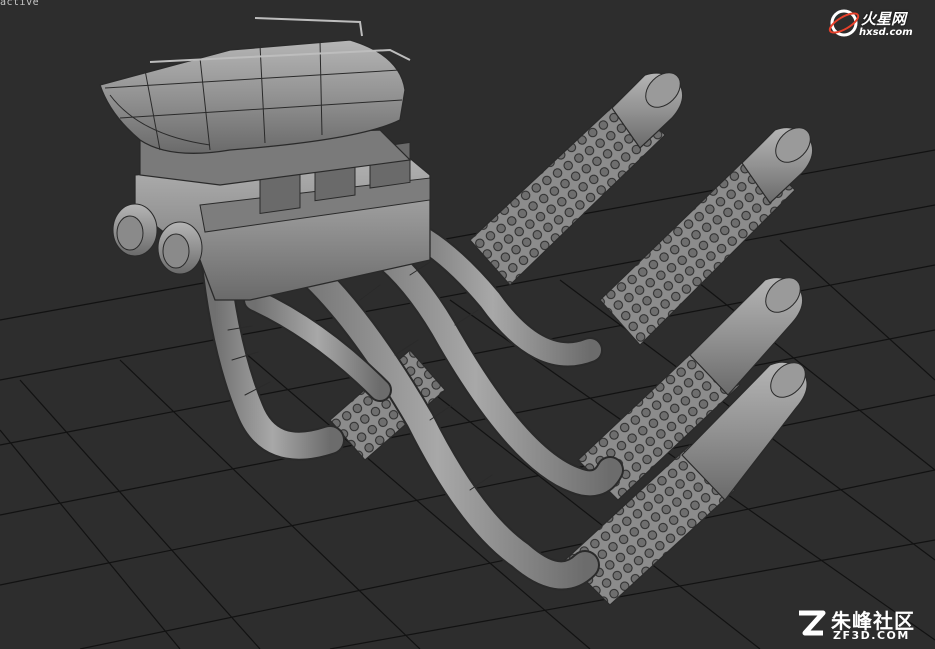 The width and height of the screenshot is (935, 649). Describe the element at coordinates (871, 635) in the screenshot. I see `zf3d-url-text: ZF3D.COM` at that location.